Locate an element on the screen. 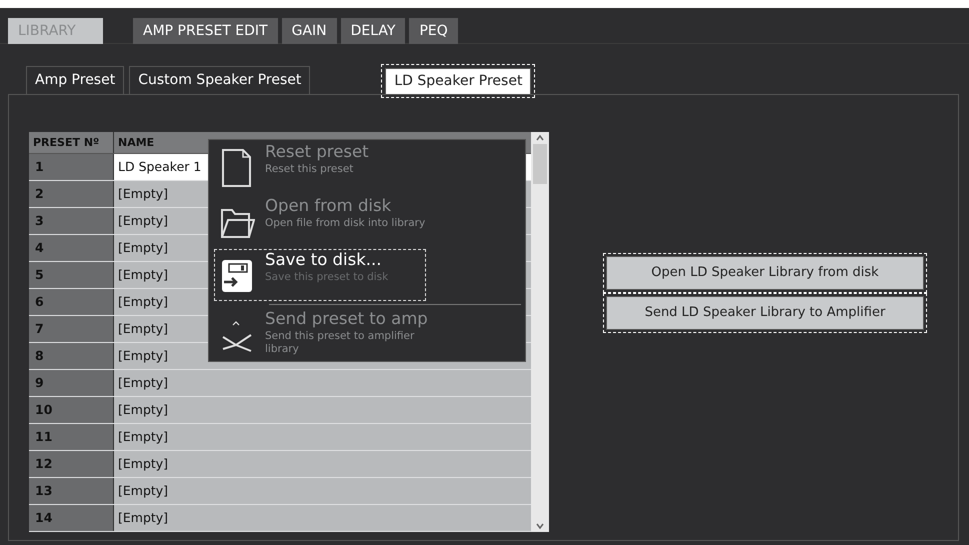 Image resolution: width=969 pixels, height=545 pixels. library-button: Send LD Speaker Library to Amplifier is located at coordinates (765, 313).